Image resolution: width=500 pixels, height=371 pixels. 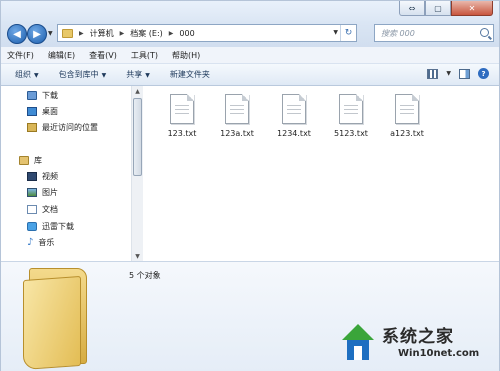 What do you see at coordinates (102, 33) in the screenshot?
I see `breadcrumb-computer: 计算机` at bounding box center [102, 33].